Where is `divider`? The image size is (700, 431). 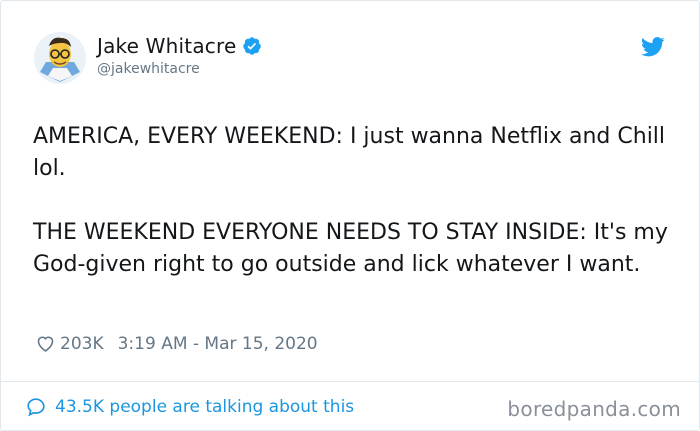 divider is located at coordinates (350, 381).